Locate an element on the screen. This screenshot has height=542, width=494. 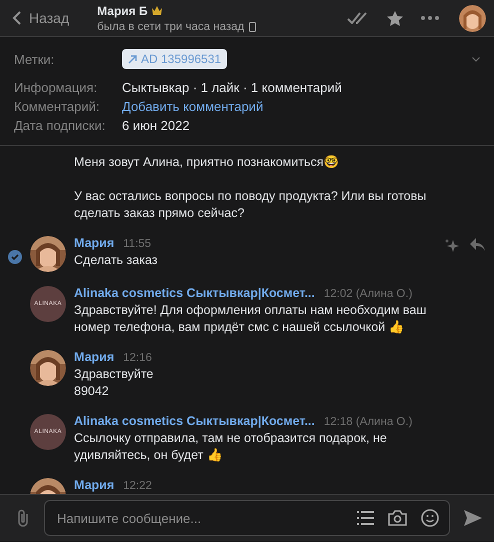
phone-icon is located at coordinates (252, 27).